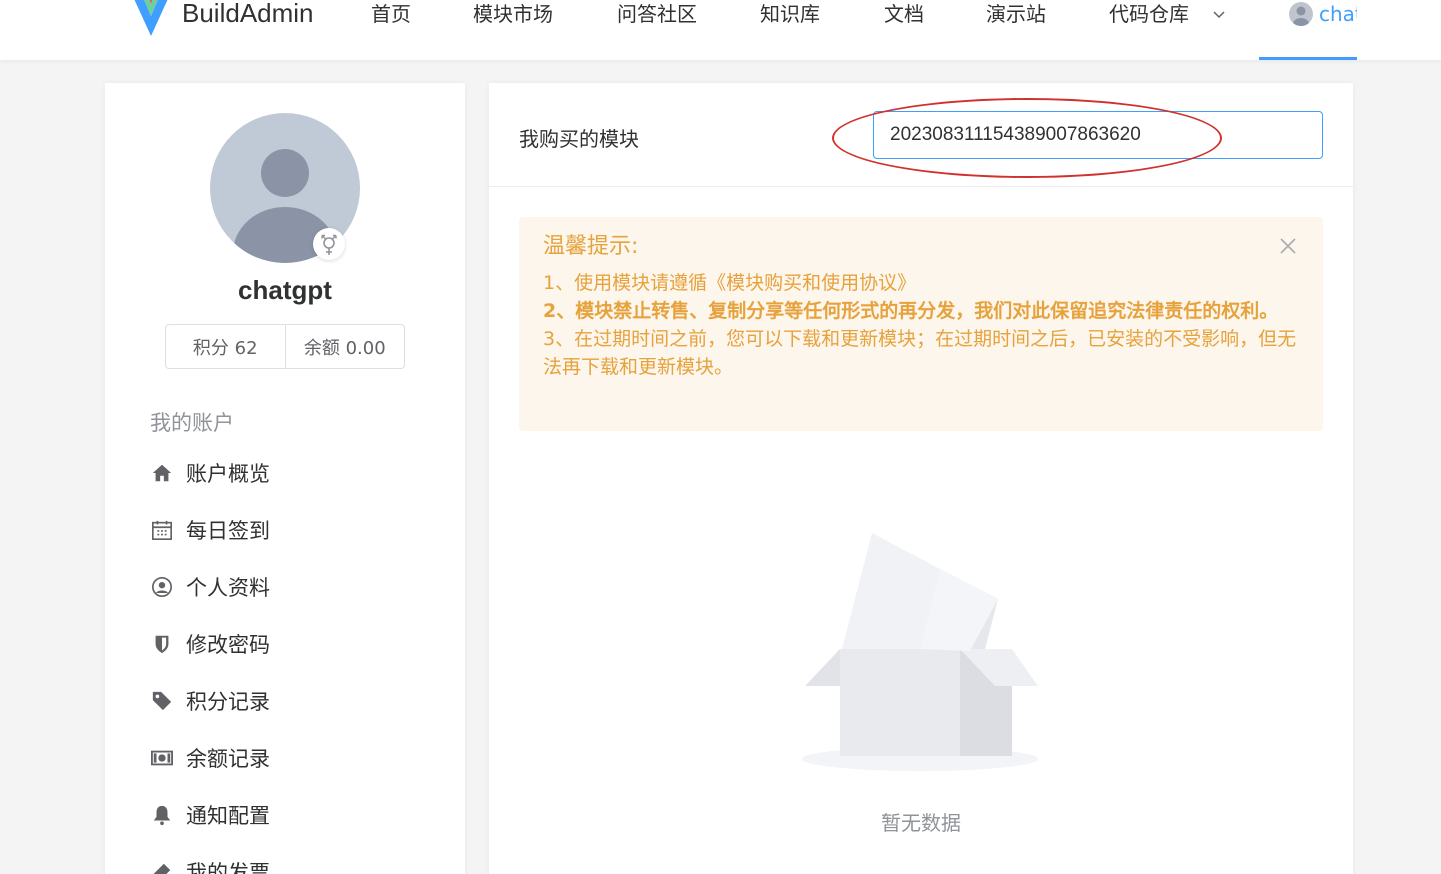 This screenshot has width=1441, height=874. Describe the element at coordinates (151, 19) in the screenshot. I see `buildadmin-logo-icon` at that location.